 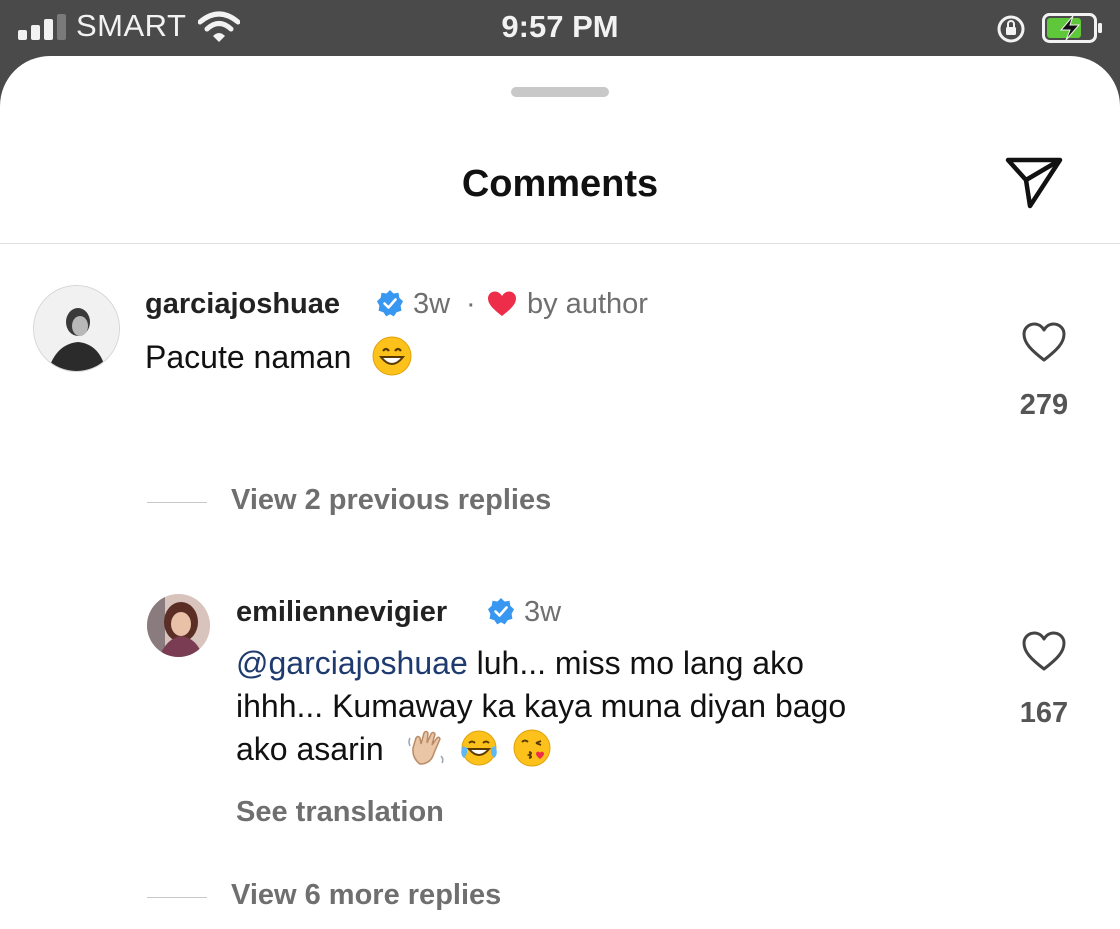 What do you see at coordinates (560, 184) in the screenshot?
I see `sheet-title: Comments` at bounding box center [560, 184].